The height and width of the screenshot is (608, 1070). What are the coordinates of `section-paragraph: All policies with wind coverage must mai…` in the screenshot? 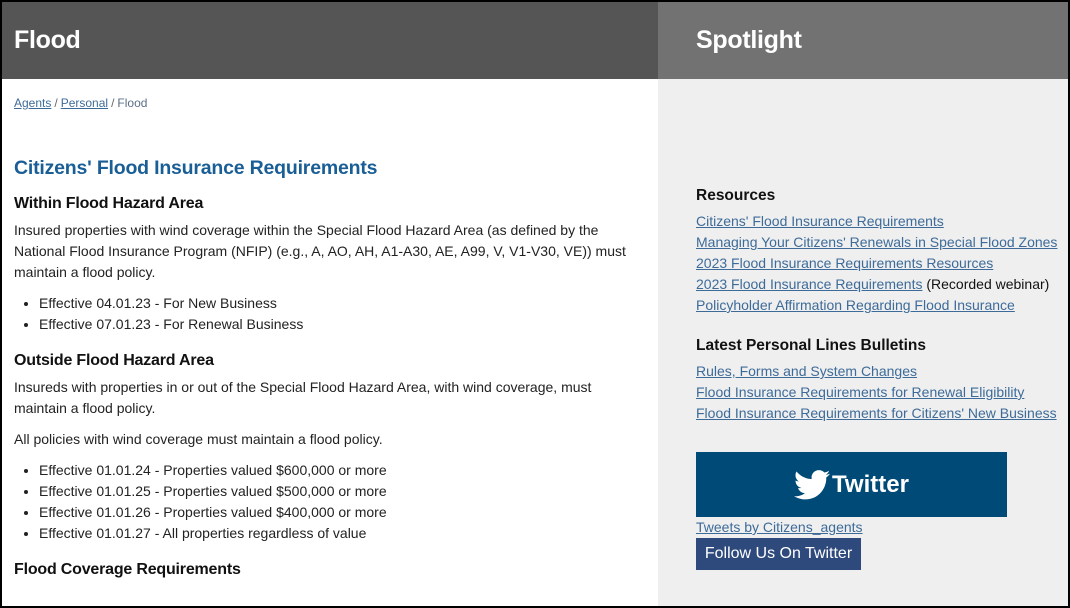 It's located at (198, 439).